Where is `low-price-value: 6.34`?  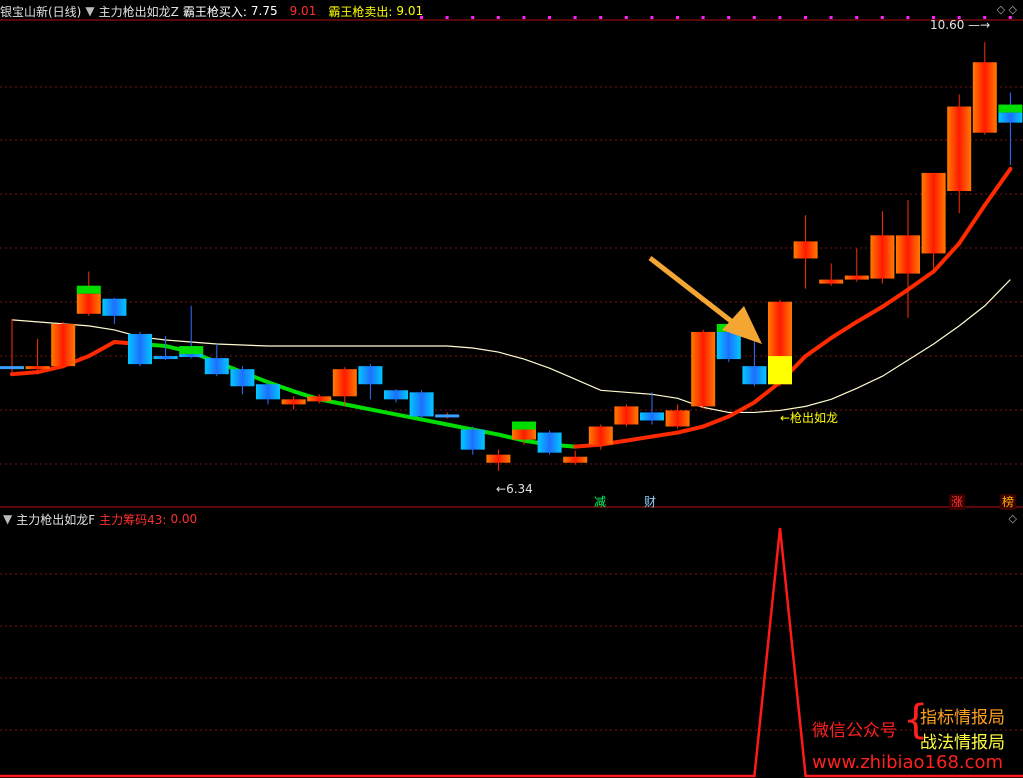 low-price-value: 6.34 is located at coordinates (519, 489).